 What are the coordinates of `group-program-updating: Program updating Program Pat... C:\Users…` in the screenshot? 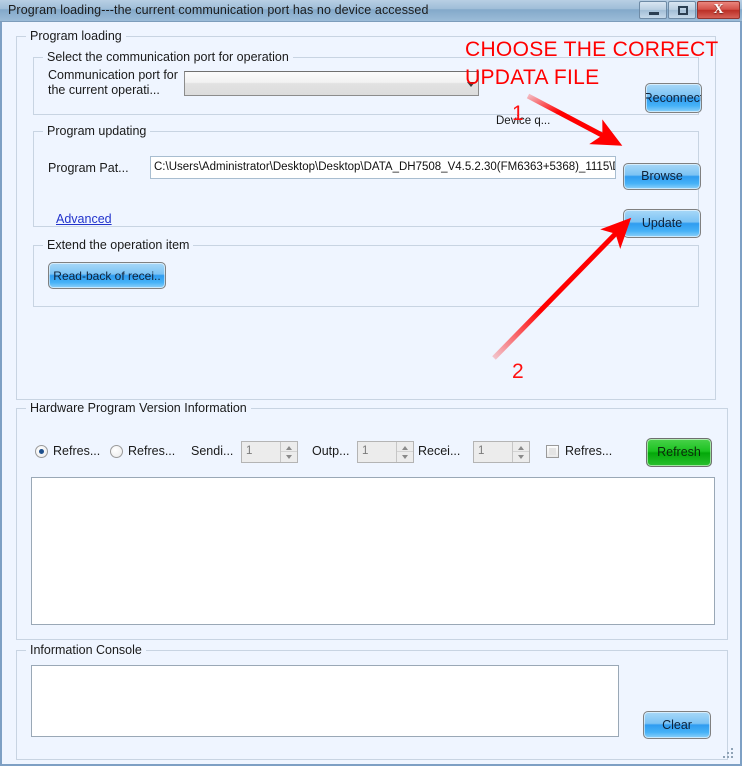 It's located at (366, 175).